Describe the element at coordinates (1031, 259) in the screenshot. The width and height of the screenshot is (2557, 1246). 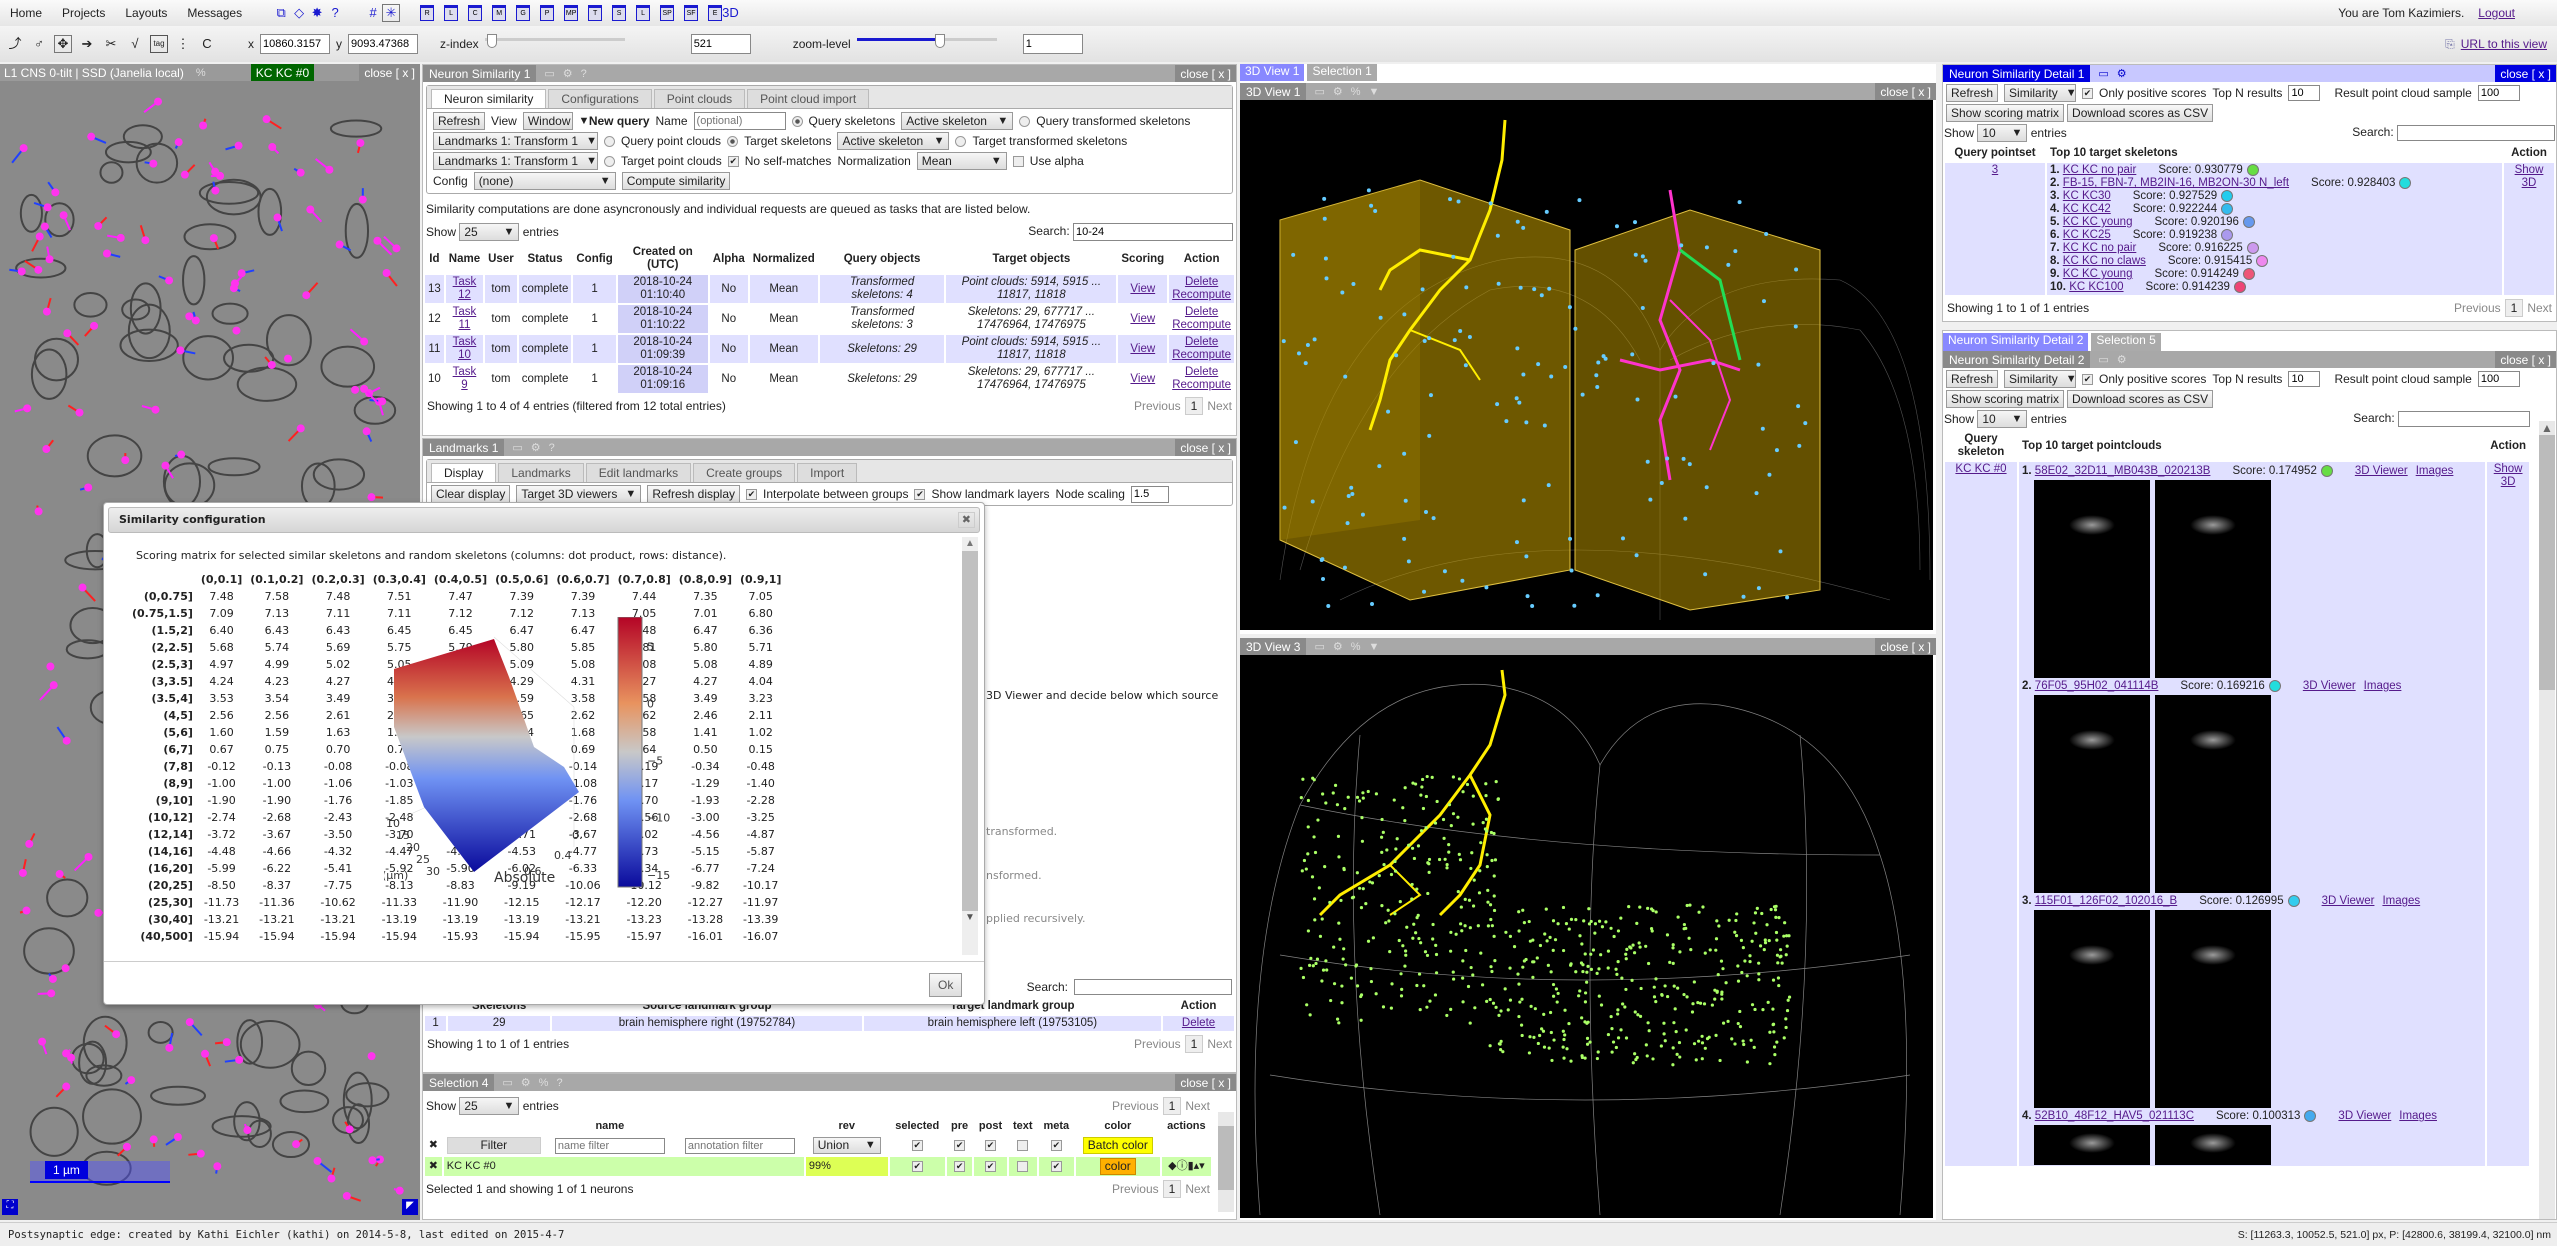
I see `col-header: Target objects` at that location.